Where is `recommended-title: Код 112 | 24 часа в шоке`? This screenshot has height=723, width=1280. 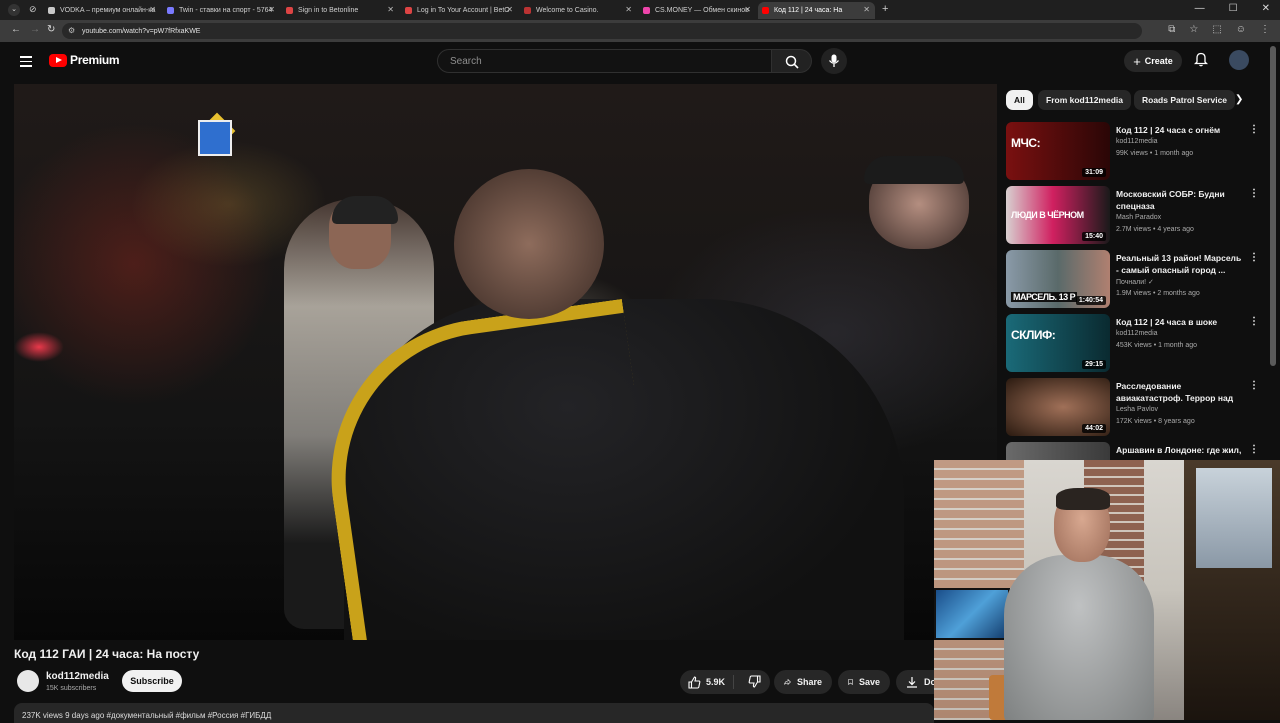 recommended-title: Код 112 | 24 часа в шоке is located at coordinates (1179, 322).